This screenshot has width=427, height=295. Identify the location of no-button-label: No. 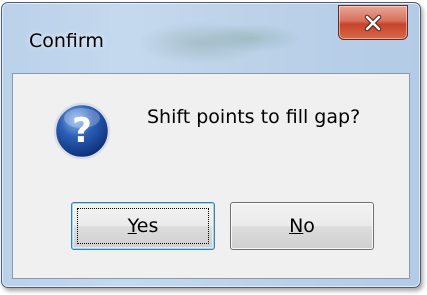
(302, 226).